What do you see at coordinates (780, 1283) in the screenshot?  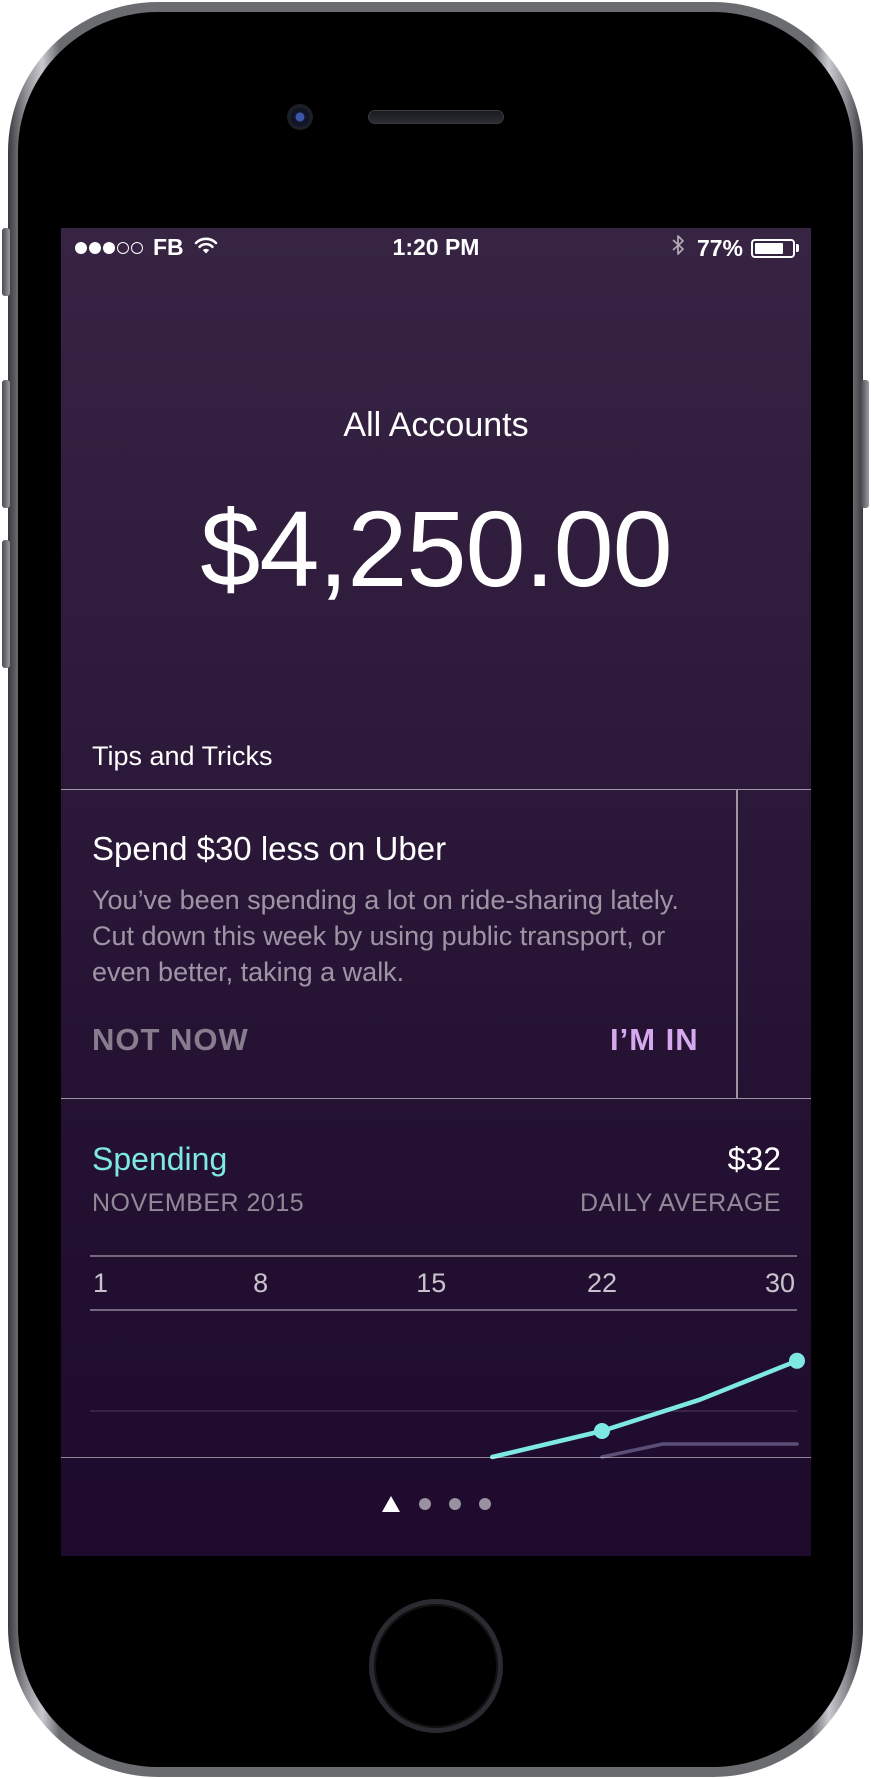 I see `x-tick-label: 30` at bounding box center [780, 1283].